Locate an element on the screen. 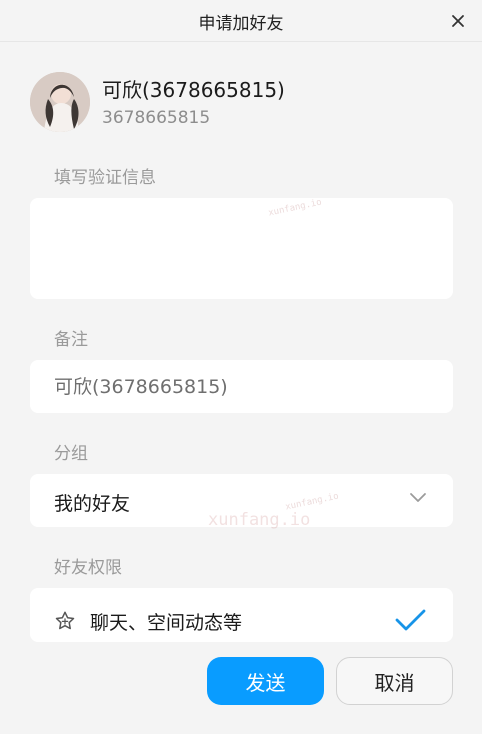 Image resolution: width=482 pixels, height=734 pixels. group-select: 我的好友 is located at coordinates (241, 500).